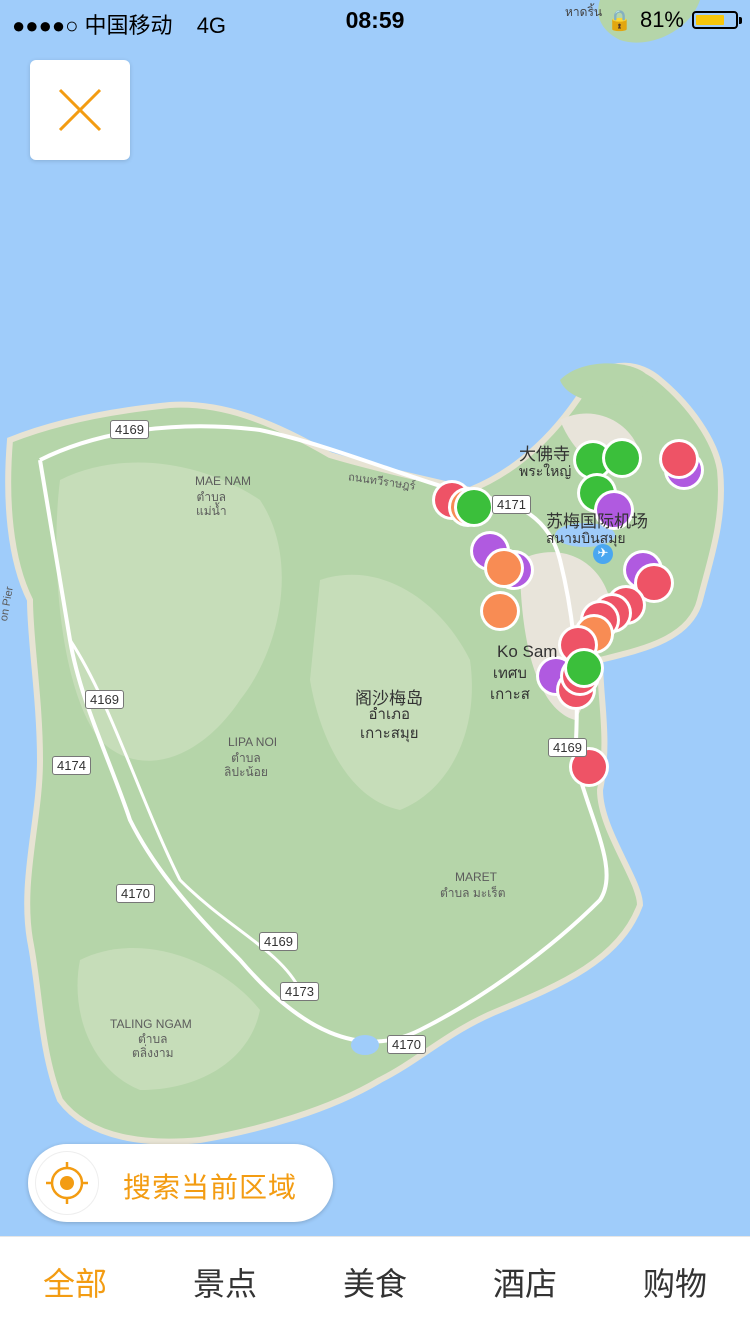 The height and width of the screenshot is (1335, 750). I want to click on tab-all: 全部, so click(75, 1286).